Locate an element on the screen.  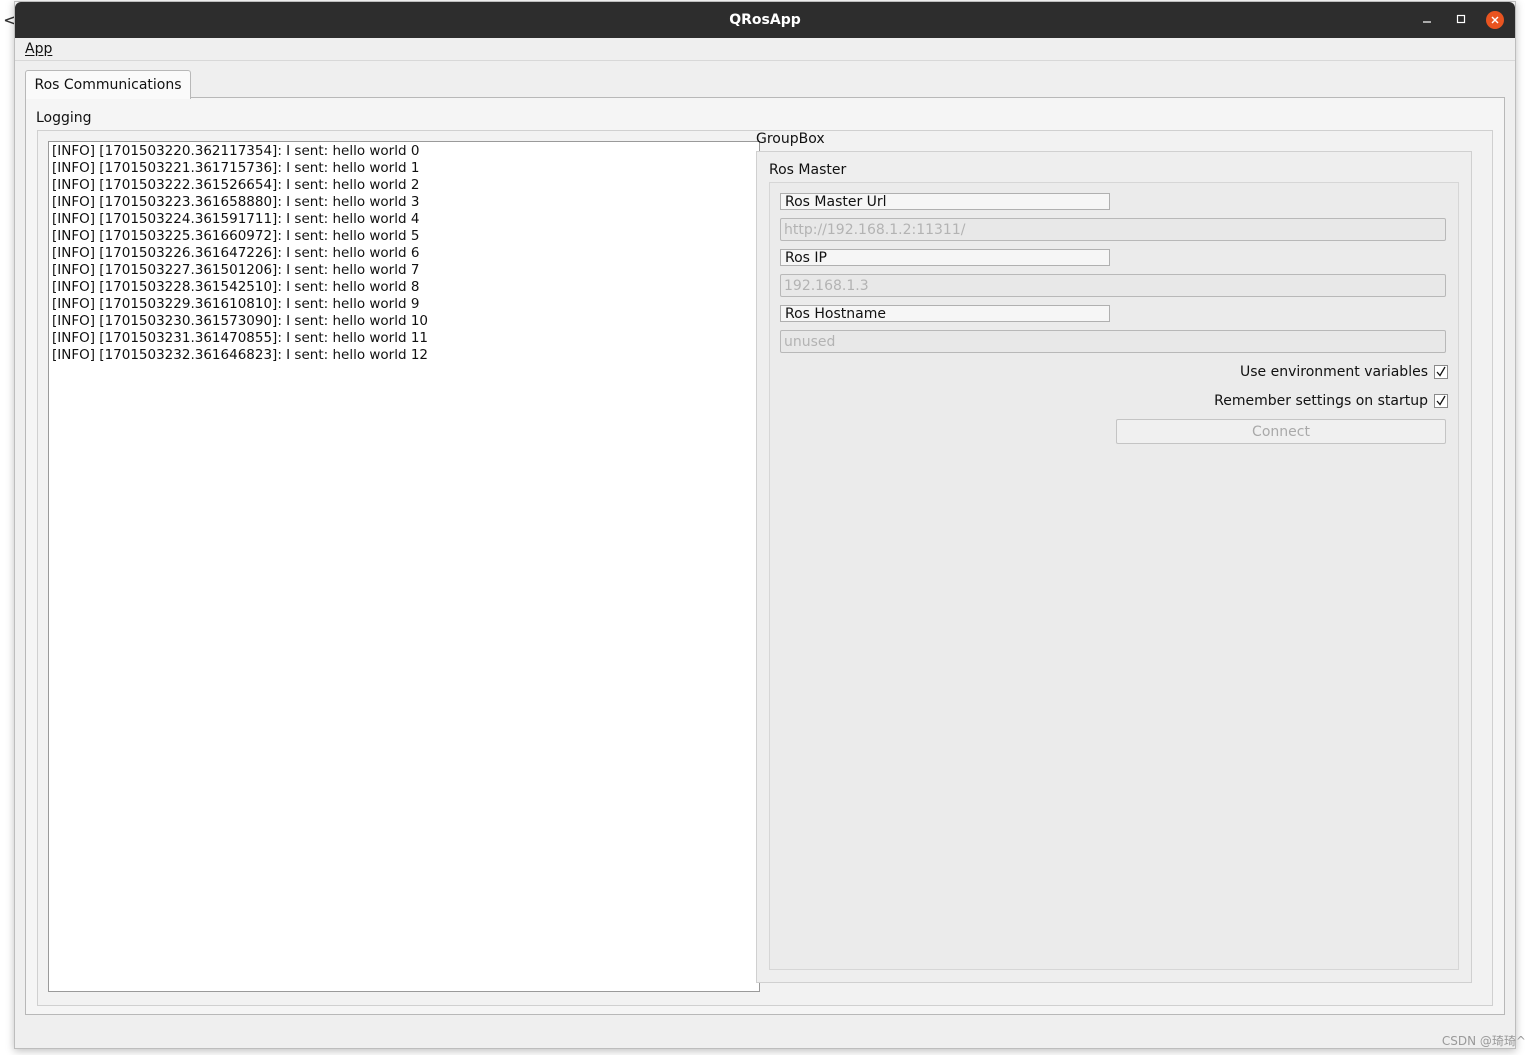
minimize-button is located at coordinates (1427, 20).